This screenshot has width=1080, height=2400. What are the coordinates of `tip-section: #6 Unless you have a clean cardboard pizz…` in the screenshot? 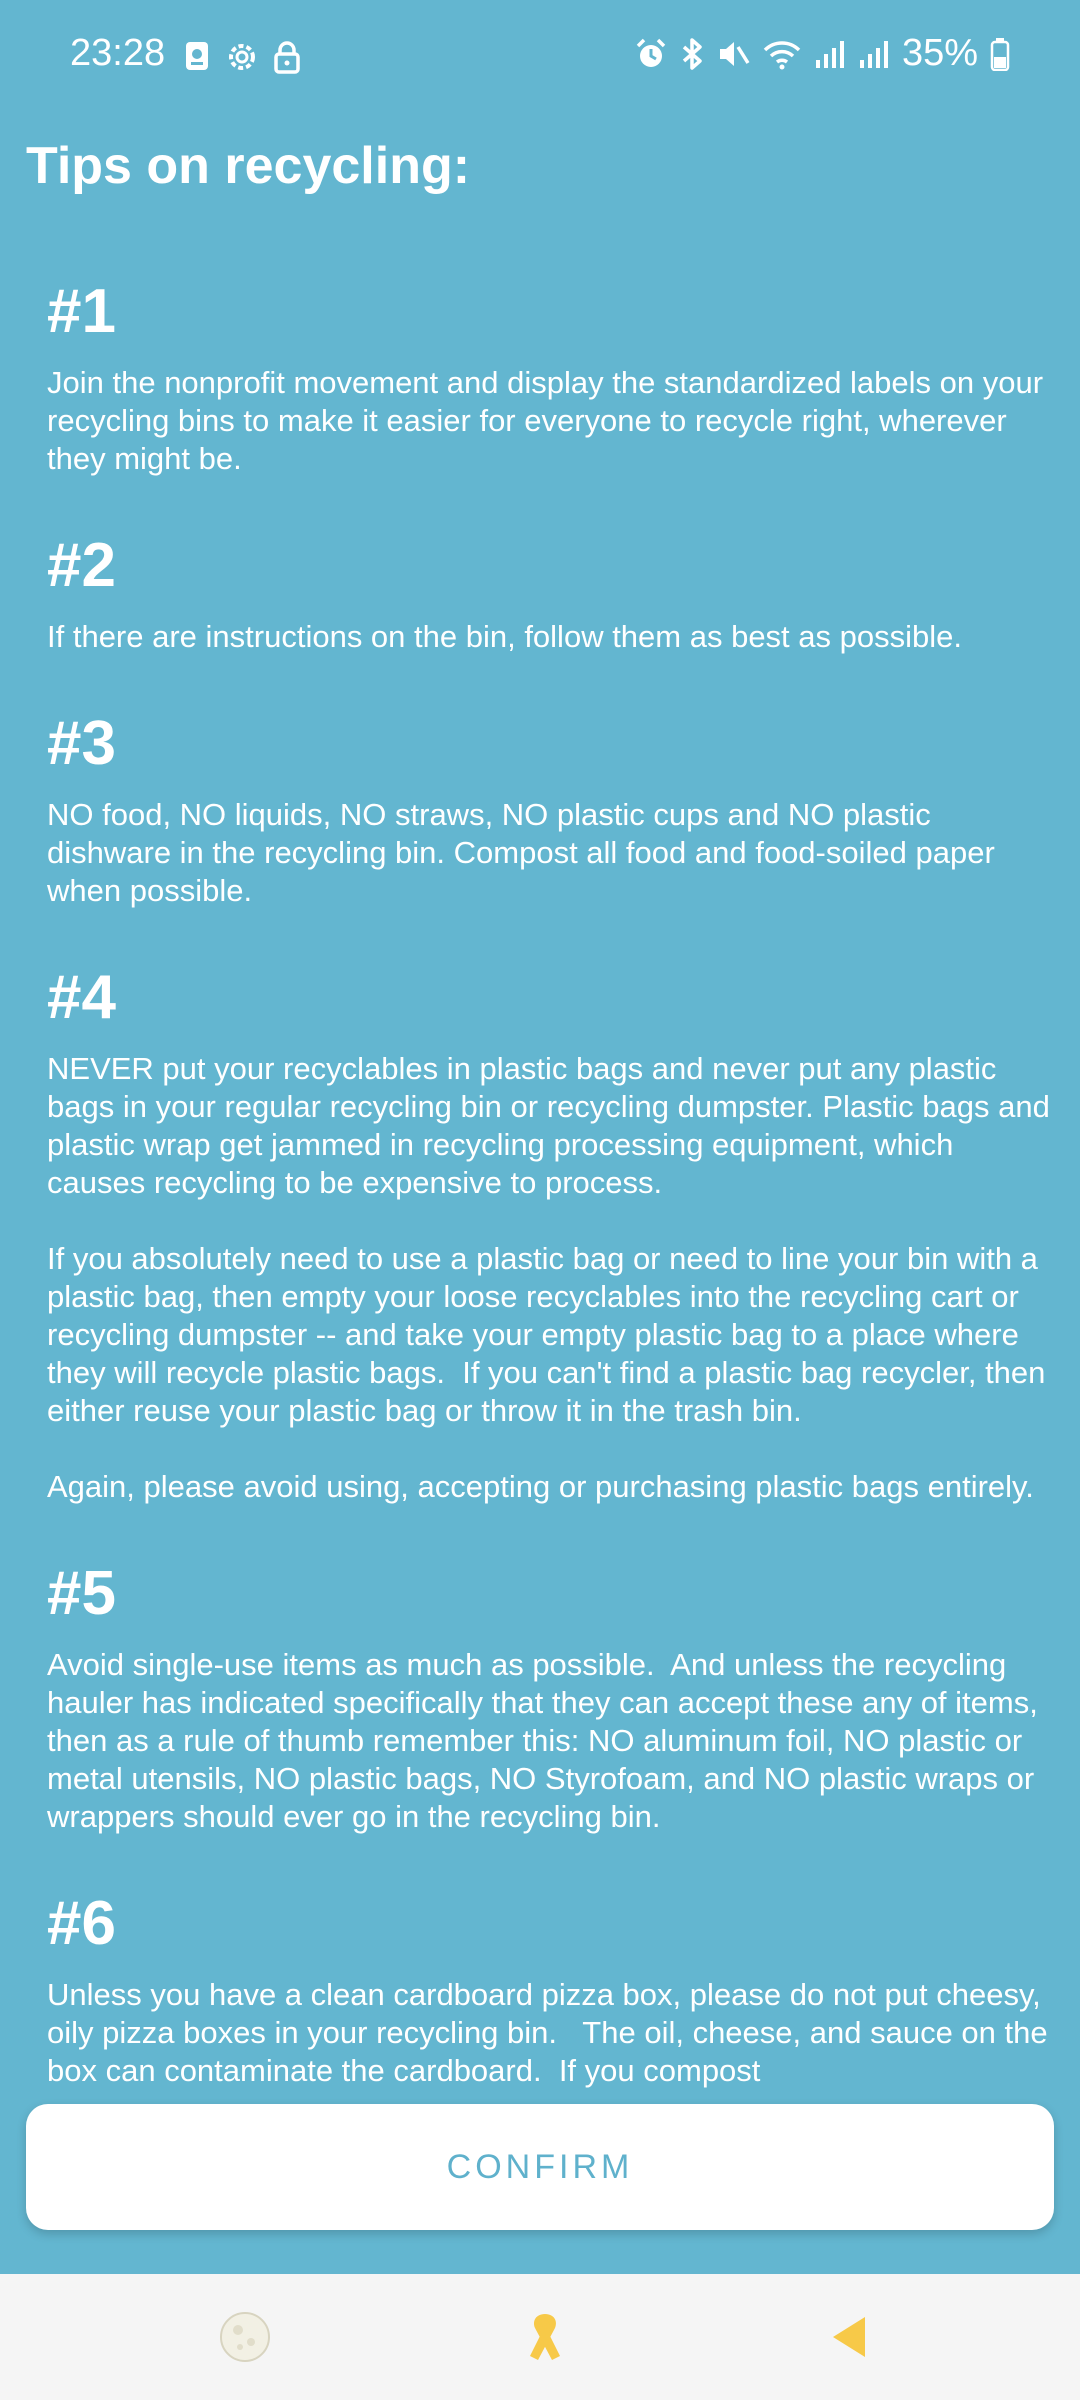 It's located at (548, 1986).